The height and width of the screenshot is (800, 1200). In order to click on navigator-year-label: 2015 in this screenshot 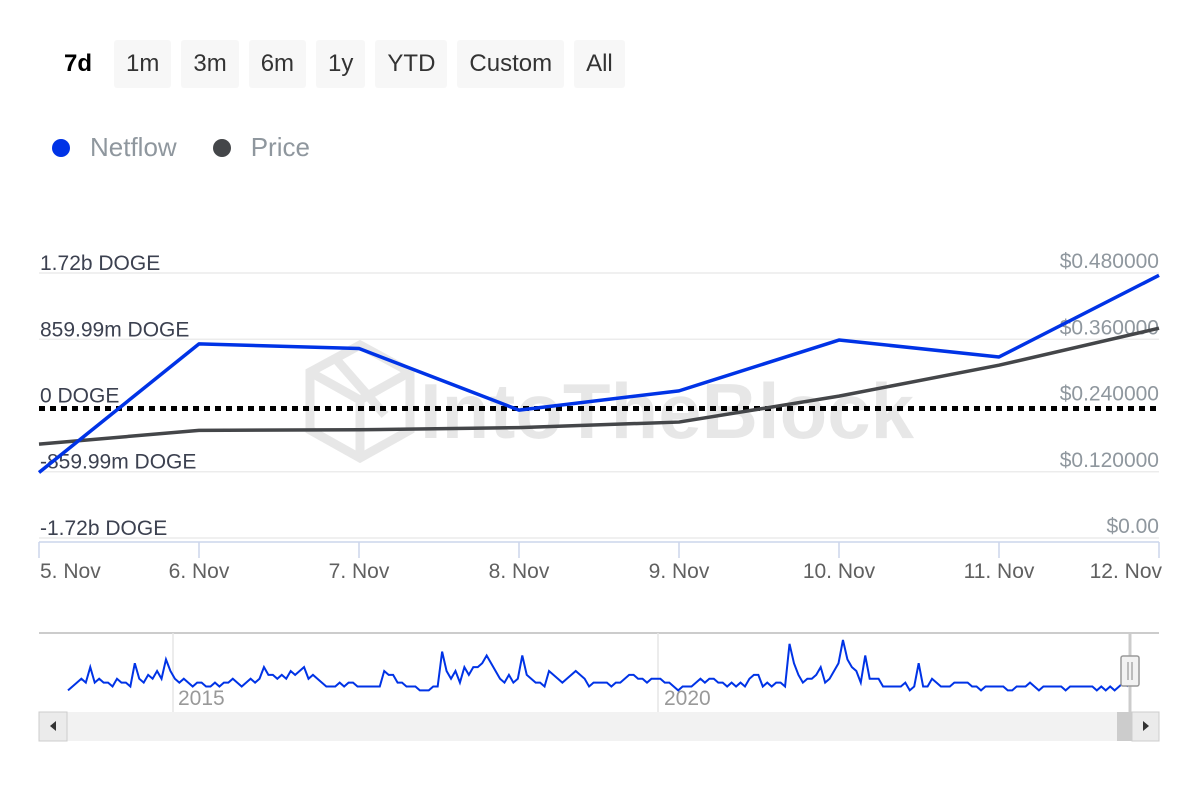, I will do `click(201, 698)`.